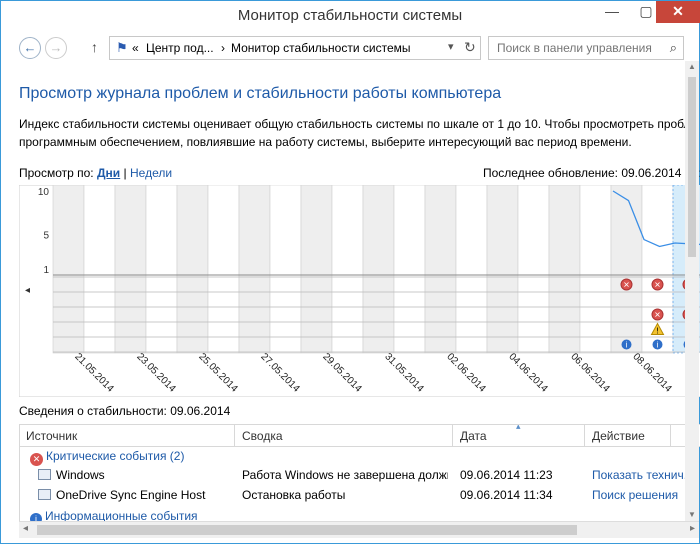 This screenshot has height=544, width=700. Describe the element at coordinates (673, 48) in the screenshot. I see `search-icon: ⌕` at that location.